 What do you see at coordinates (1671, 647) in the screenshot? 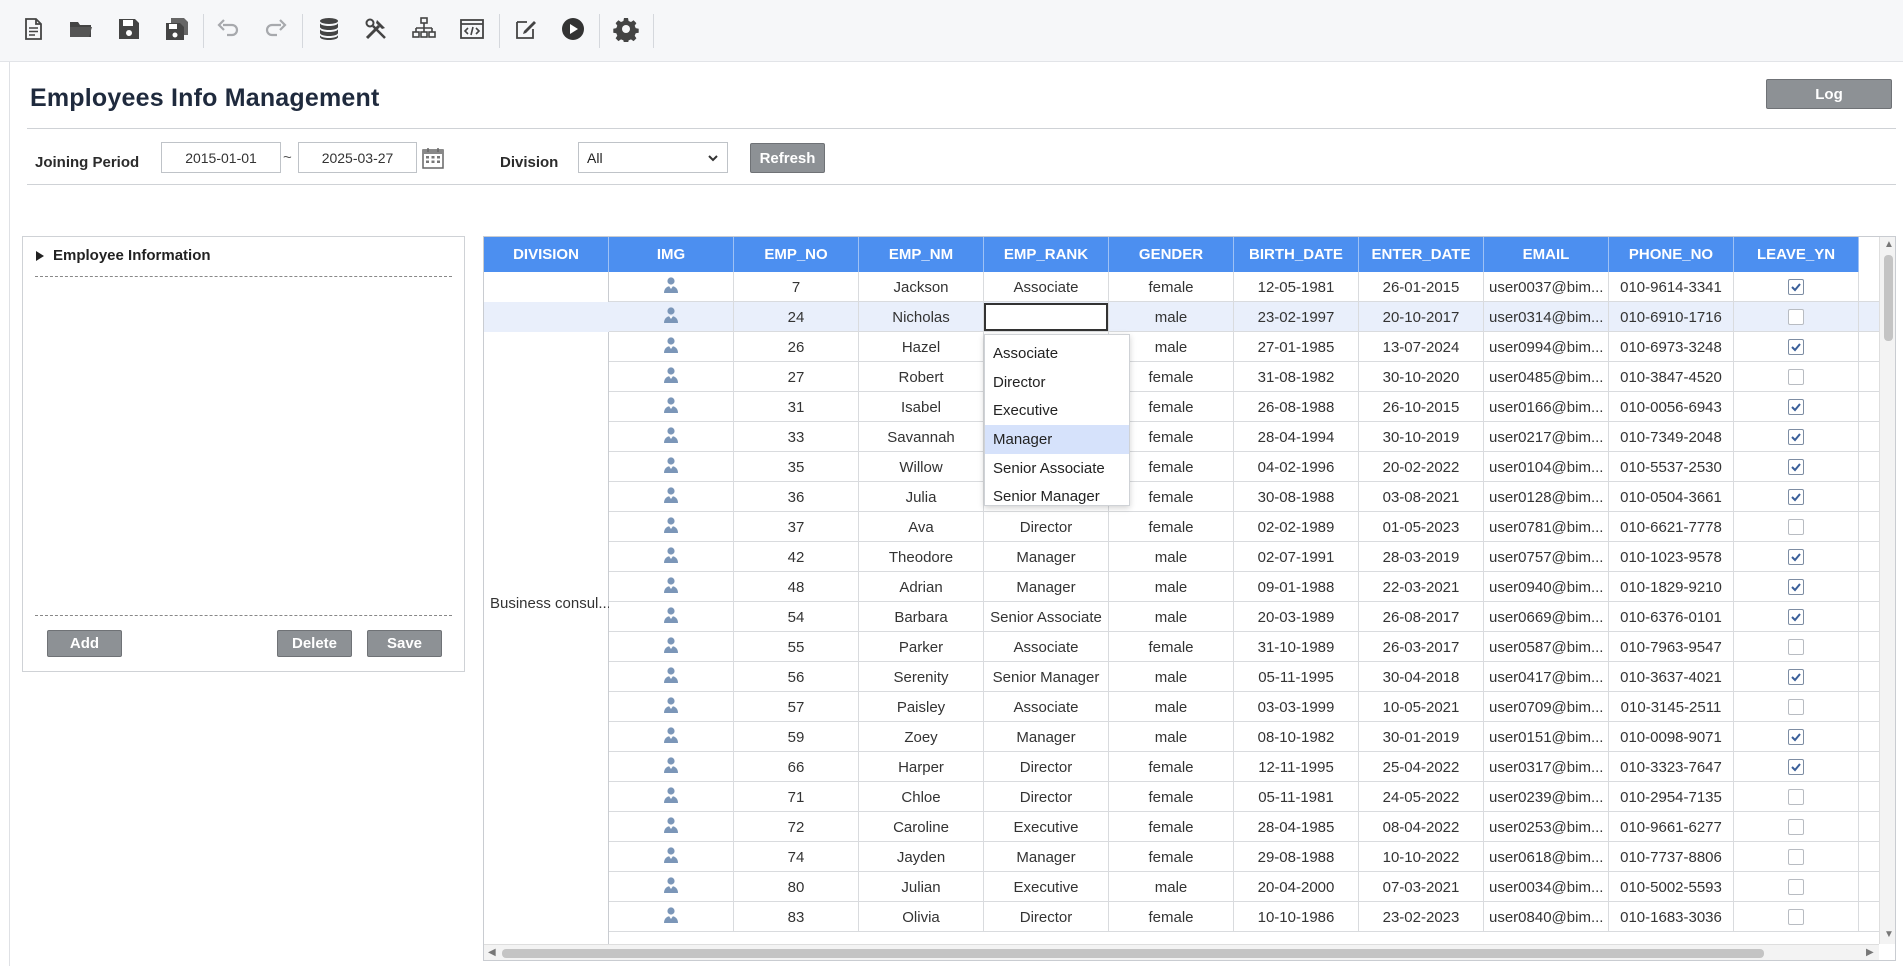
I see `phone-no-cell: 010-7963-9547` at bounding box center [1671, 647].